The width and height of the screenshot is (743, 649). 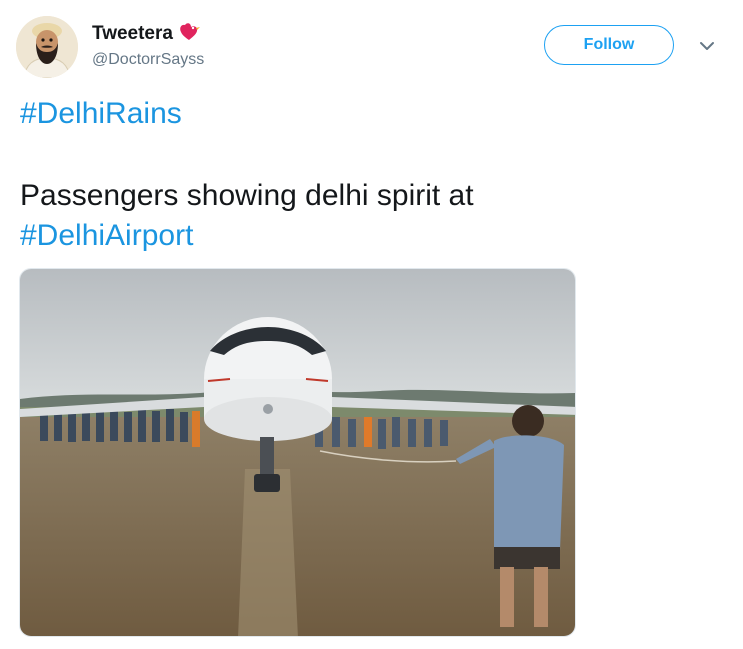 What do you see at coordinates (106, 235) in the screenshot?
I see `hashtag-link: #DelhiAirport` at bounding box center [106, 235].